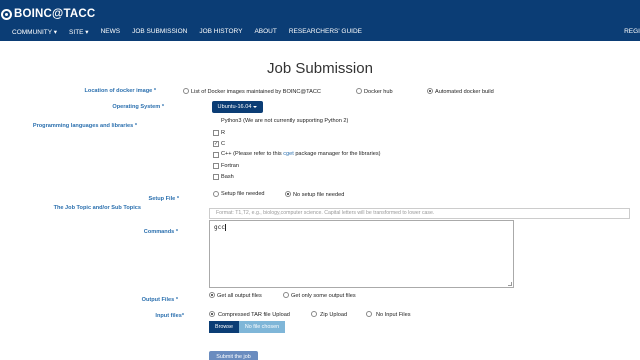  Describe the element at coordinates (265, 32) in the screenshot. I see `nav-item-about: ABOUT` at that location.